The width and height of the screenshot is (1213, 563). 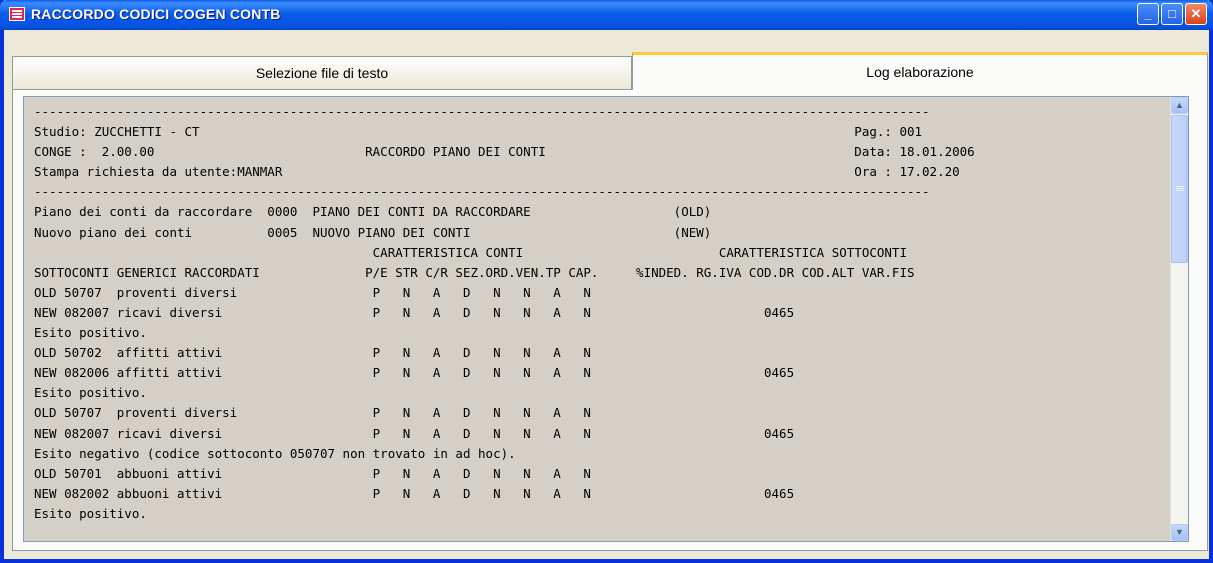 I want to click on minimize-button: _, so click(x=1148, y=14).